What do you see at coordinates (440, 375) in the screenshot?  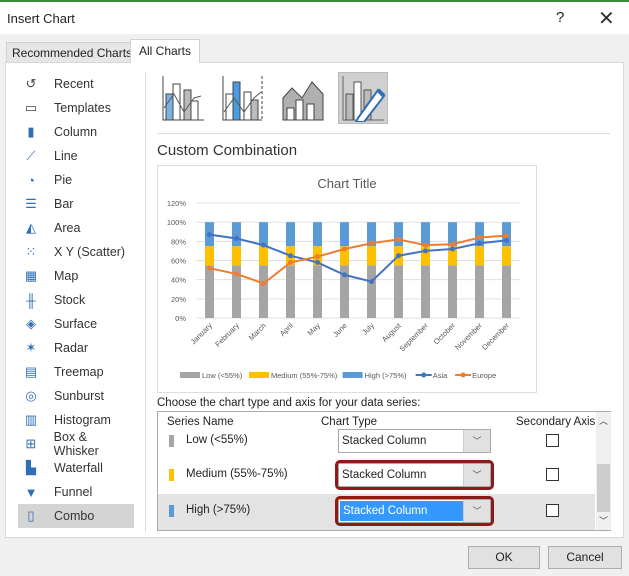 I see `legend-label: Asia` at bounding box center [440, 375].